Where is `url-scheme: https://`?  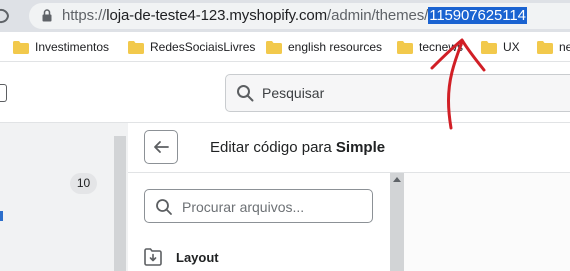
url-scheme: https:// is located at coordinates (84, 15).